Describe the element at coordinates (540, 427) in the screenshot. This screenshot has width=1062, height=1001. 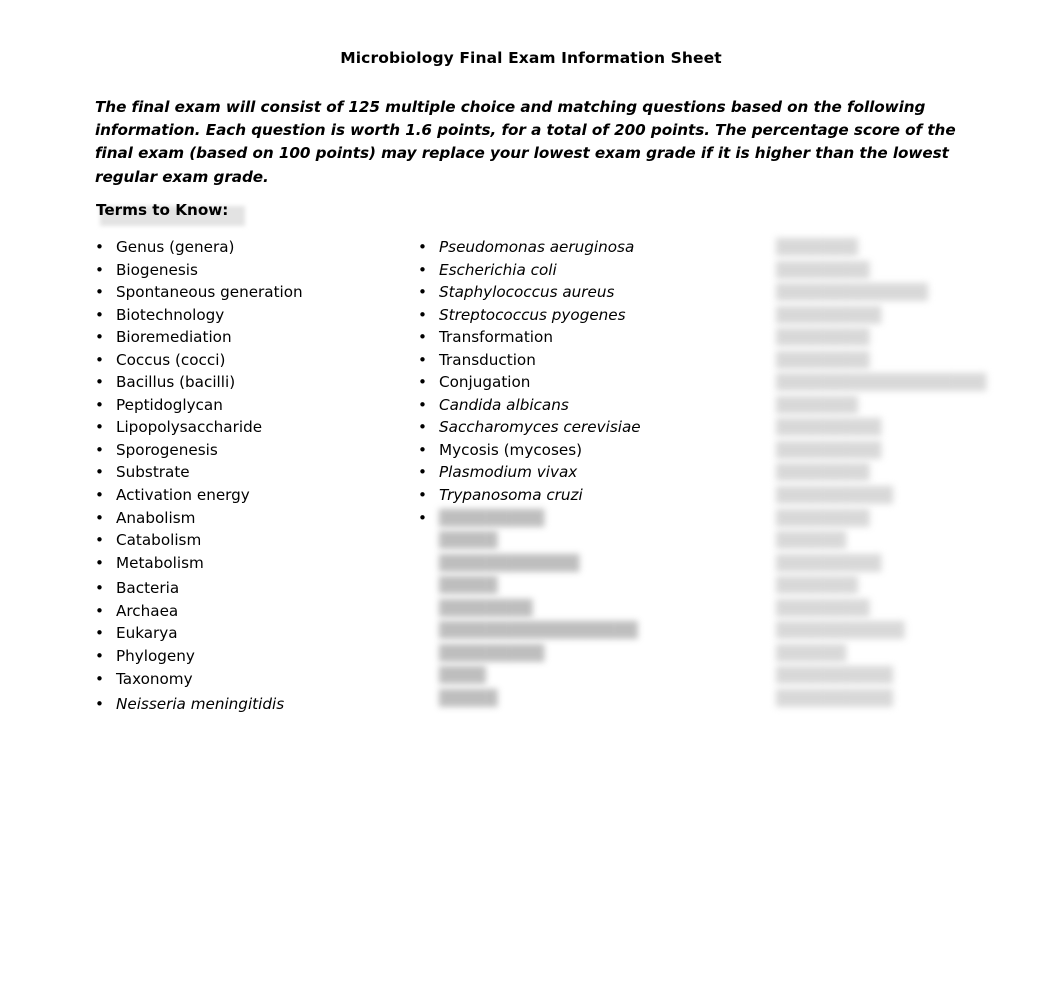
I see `list-item-label: Saccharomyces cerevisiae` at that location.